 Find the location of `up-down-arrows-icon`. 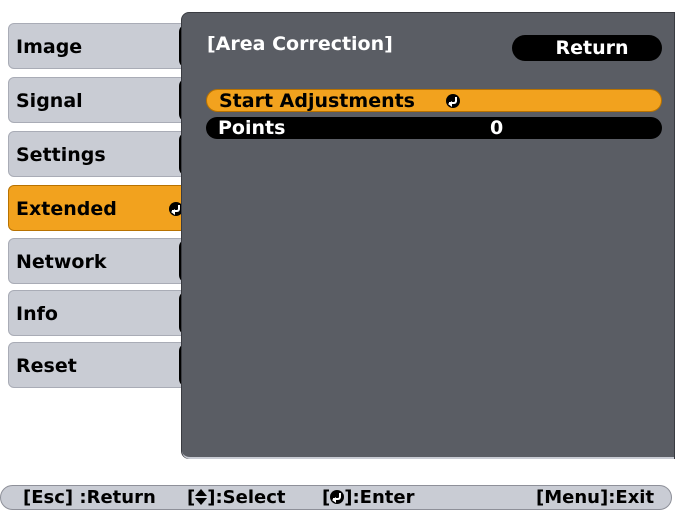

up-down-arrows-icon is located at coordinates (201, 497).